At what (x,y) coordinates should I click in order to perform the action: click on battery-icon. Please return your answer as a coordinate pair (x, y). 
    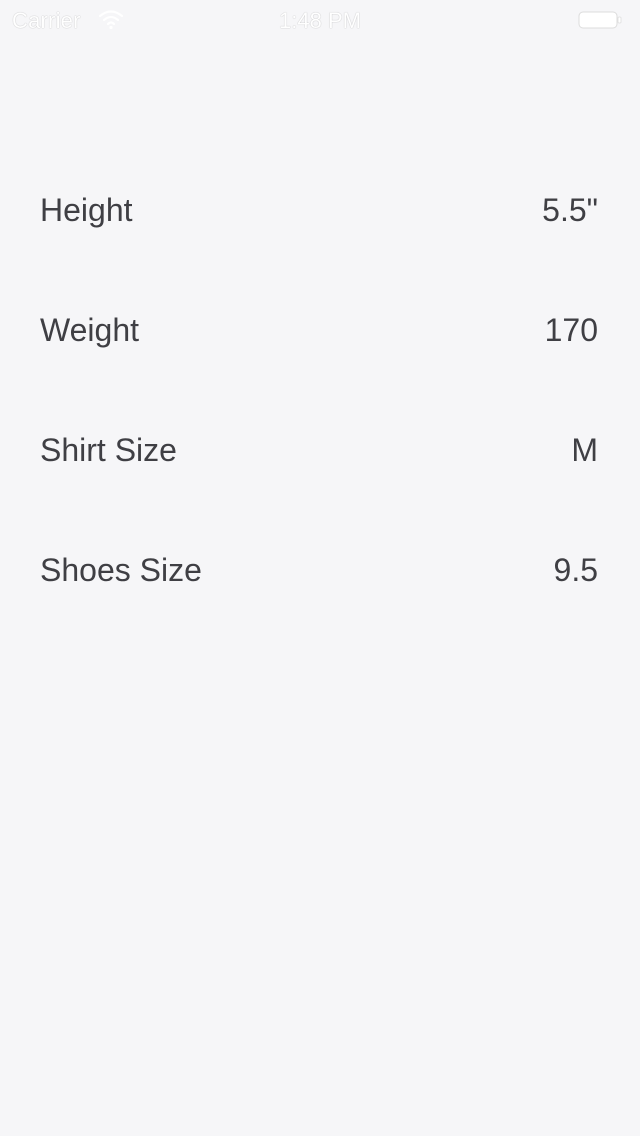
    Looking at the image, I should click on (600, 20).